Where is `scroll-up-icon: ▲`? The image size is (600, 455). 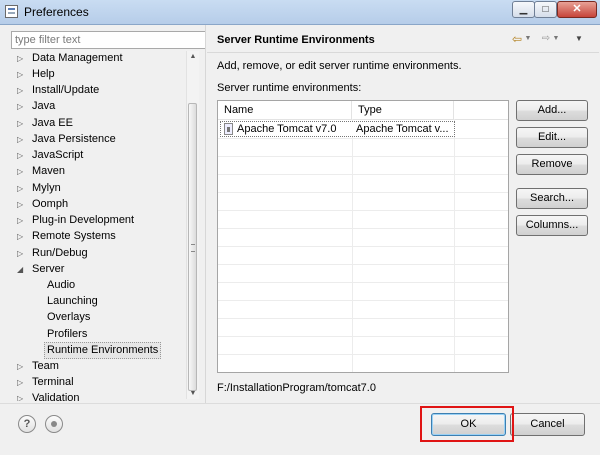
scroll-up-icon: ▲ is located at coordinates (193, 56).